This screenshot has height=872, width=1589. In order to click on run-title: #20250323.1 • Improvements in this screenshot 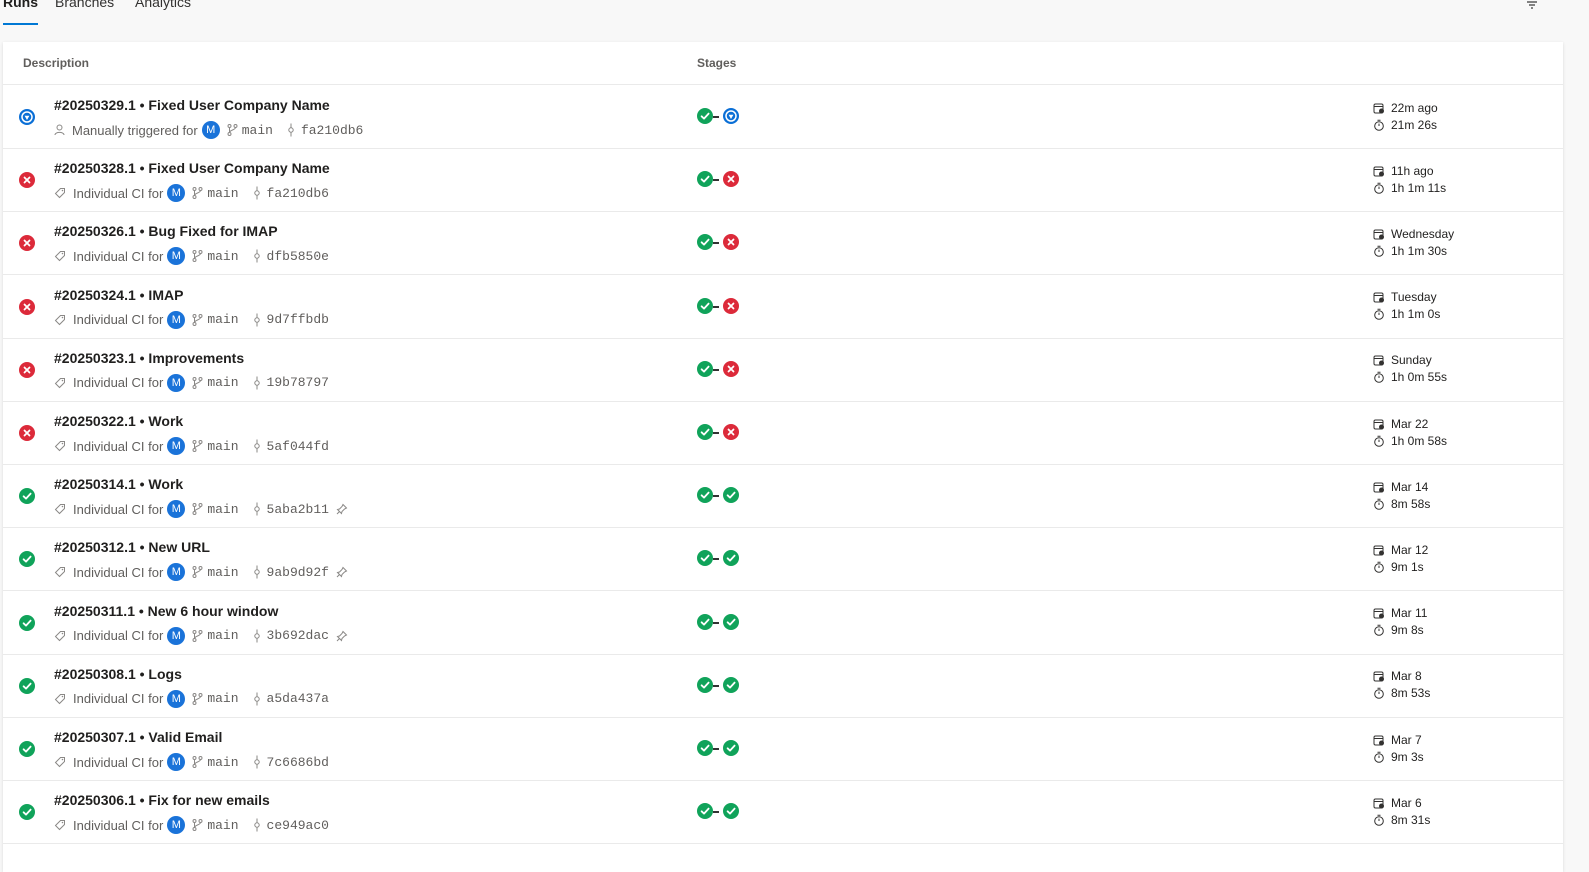, I will do `click(149, 358)`.